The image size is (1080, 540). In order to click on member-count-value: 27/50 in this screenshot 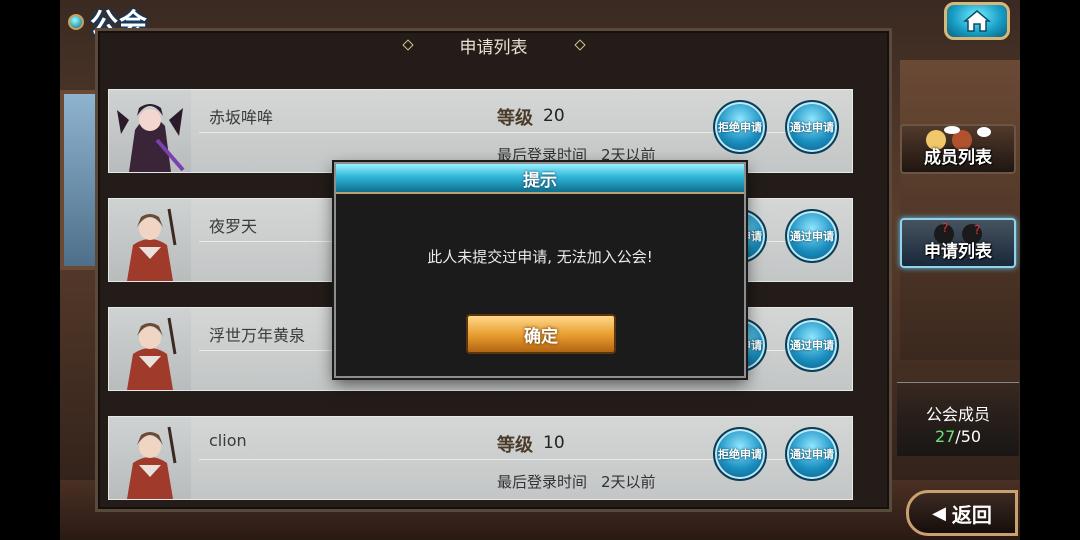, I will do `click(958, 436)`.